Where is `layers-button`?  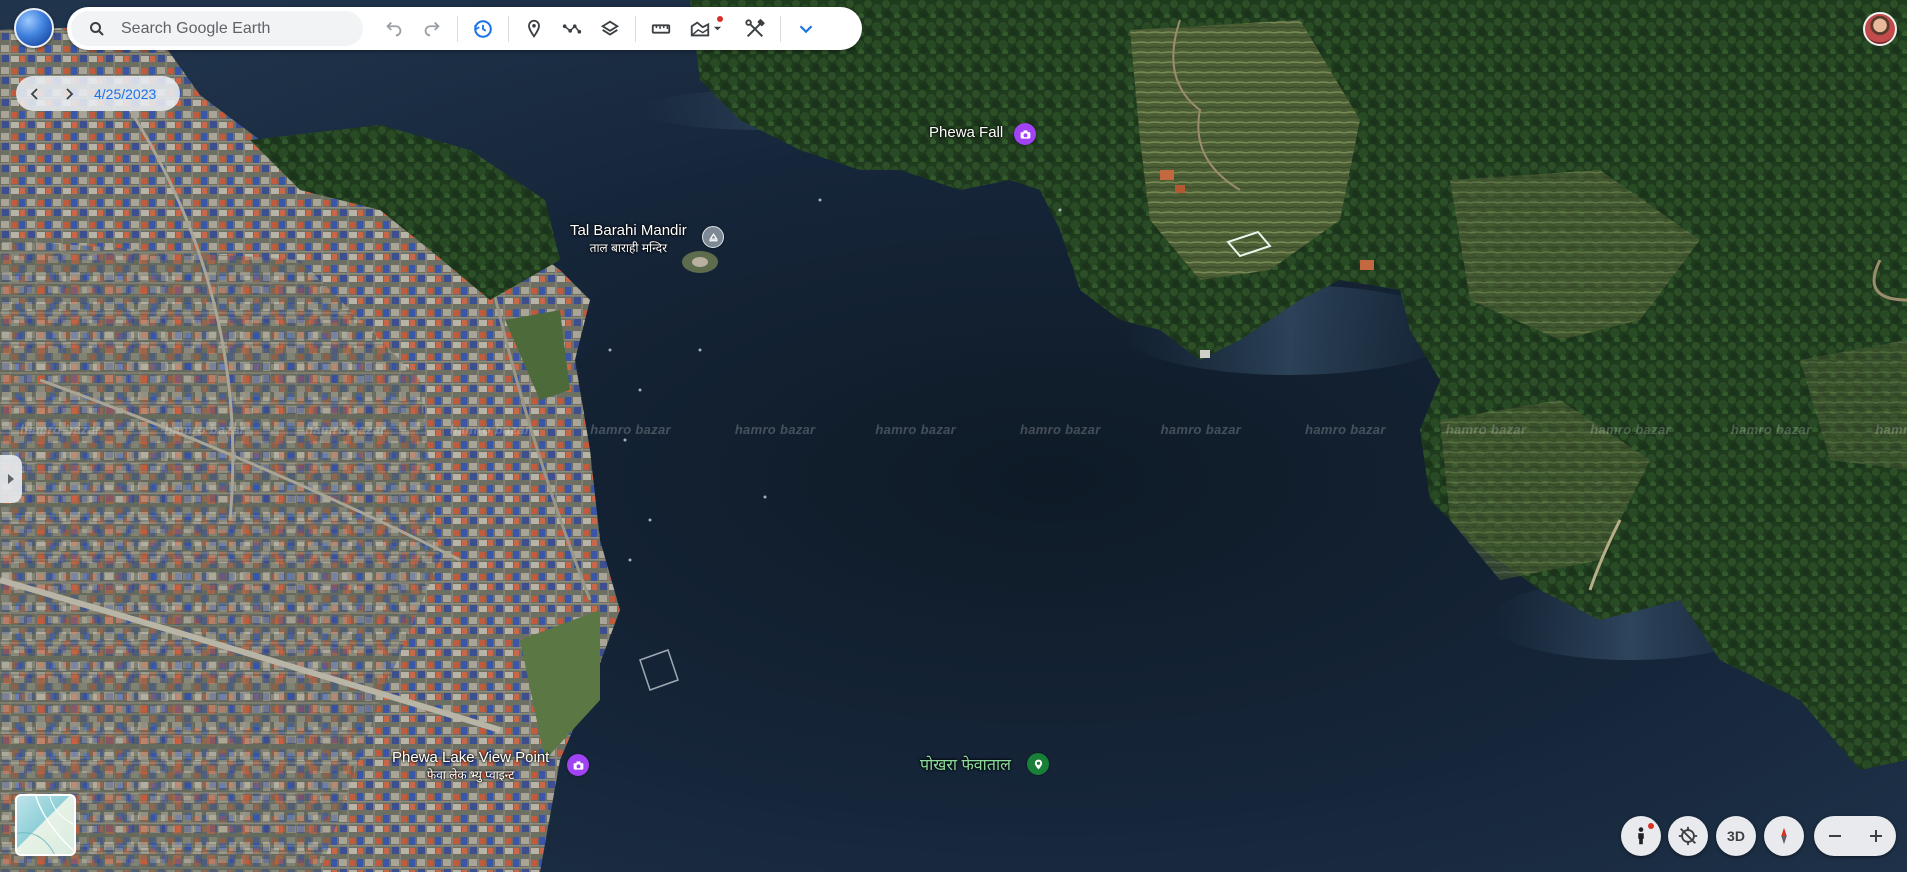
layers-button is located at coordinates (610, 29).